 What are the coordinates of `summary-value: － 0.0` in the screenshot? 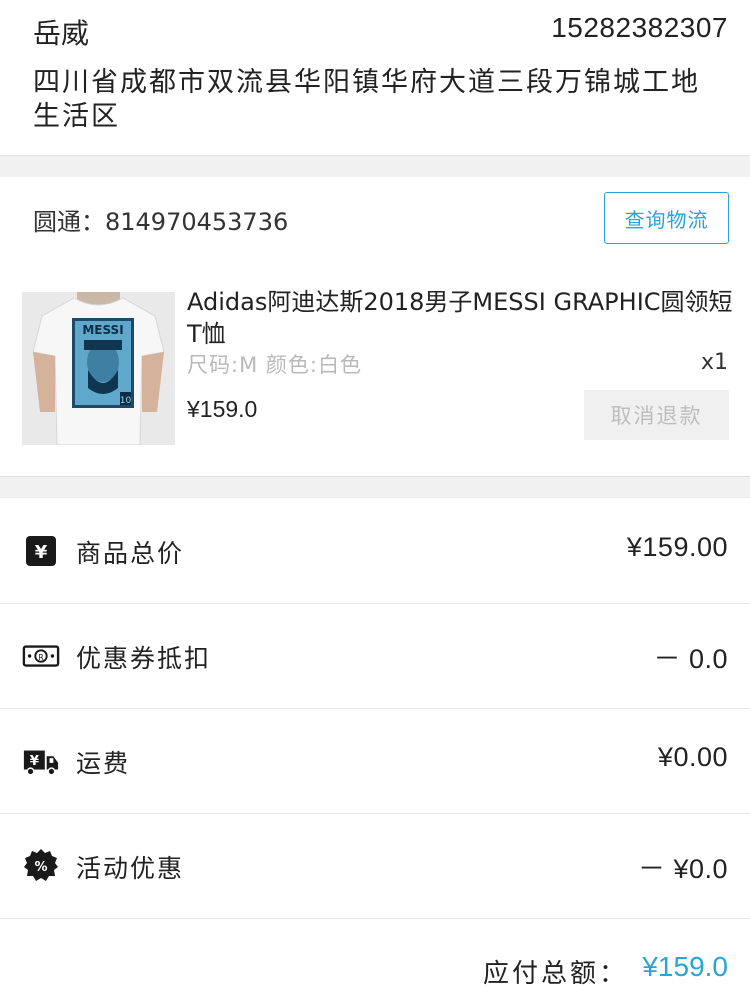 It's located at (690, 659).